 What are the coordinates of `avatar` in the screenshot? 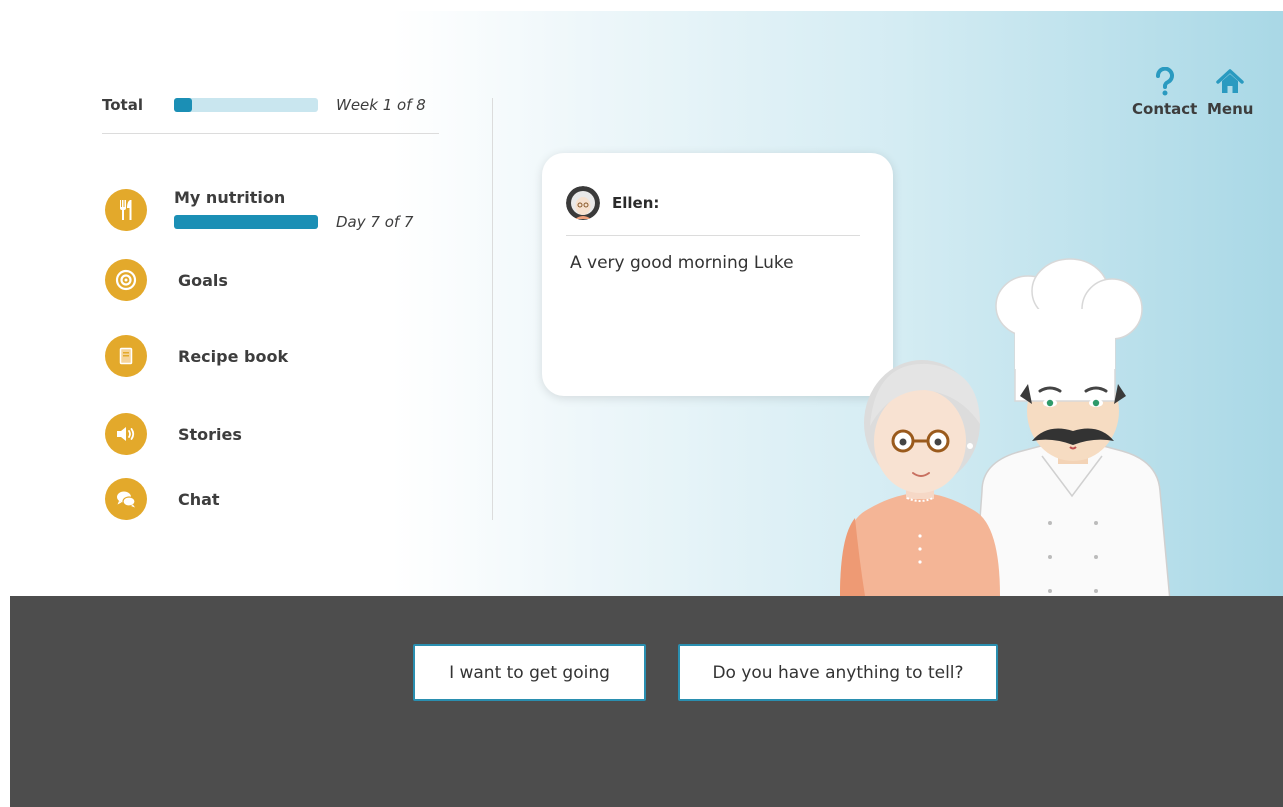 It's located at (583, 203).